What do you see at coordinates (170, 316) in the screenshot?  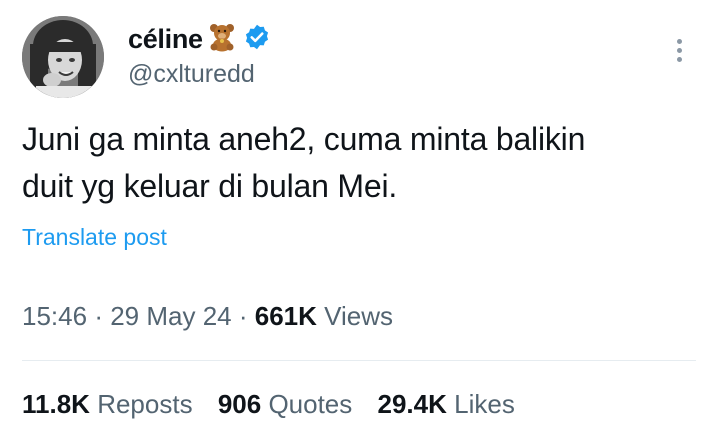 I see `tweet-date: 29 May 24` at bounding box center [170, 316].